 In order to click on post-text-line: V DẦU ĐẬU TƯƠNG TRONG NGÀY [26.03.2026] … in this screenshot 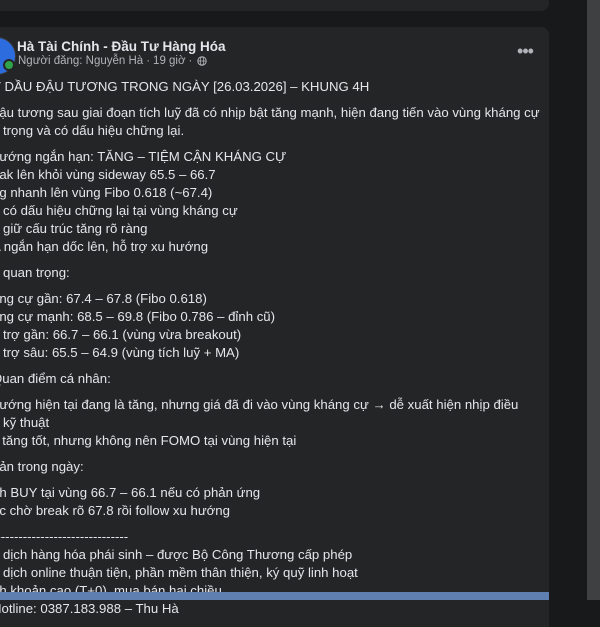, I will do `click(185, 86)`.